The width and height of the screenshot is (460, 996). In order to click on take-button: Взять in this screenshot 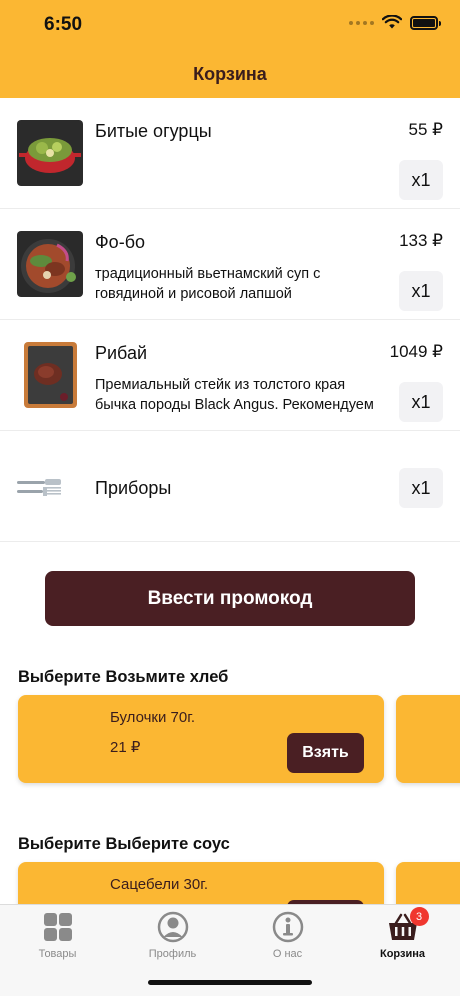, I will do `click(325, 753)`.